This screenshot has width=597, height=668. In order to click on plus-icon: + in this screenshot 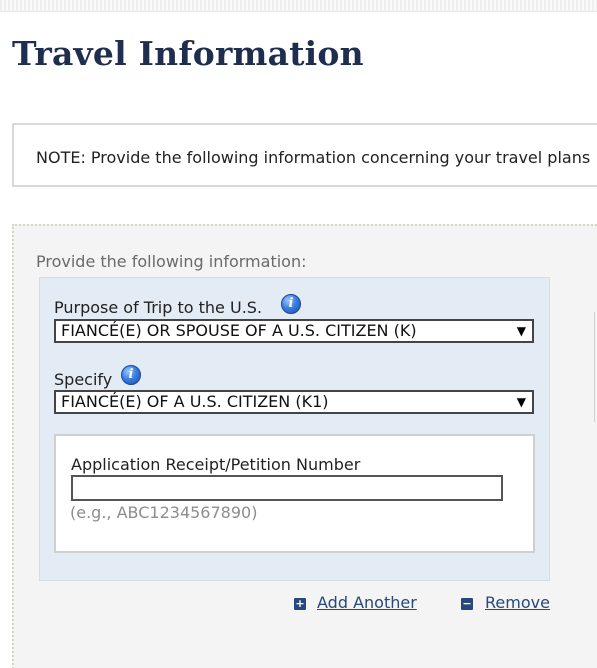, I will do `click(300, 604)`.